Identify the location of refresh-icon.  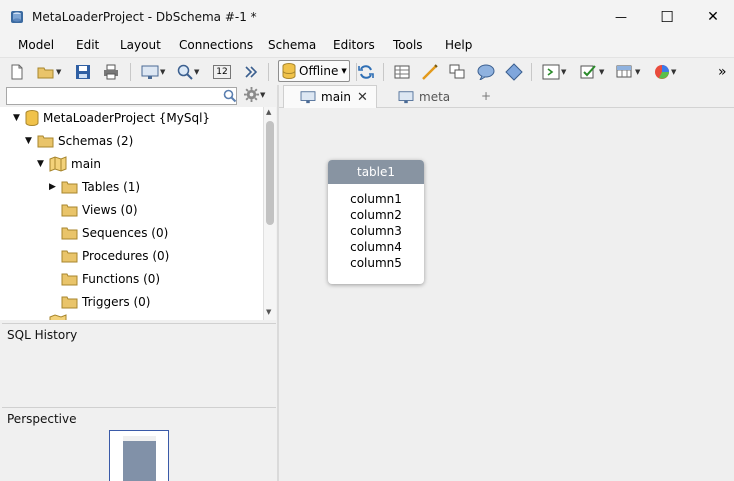
(366, 72).